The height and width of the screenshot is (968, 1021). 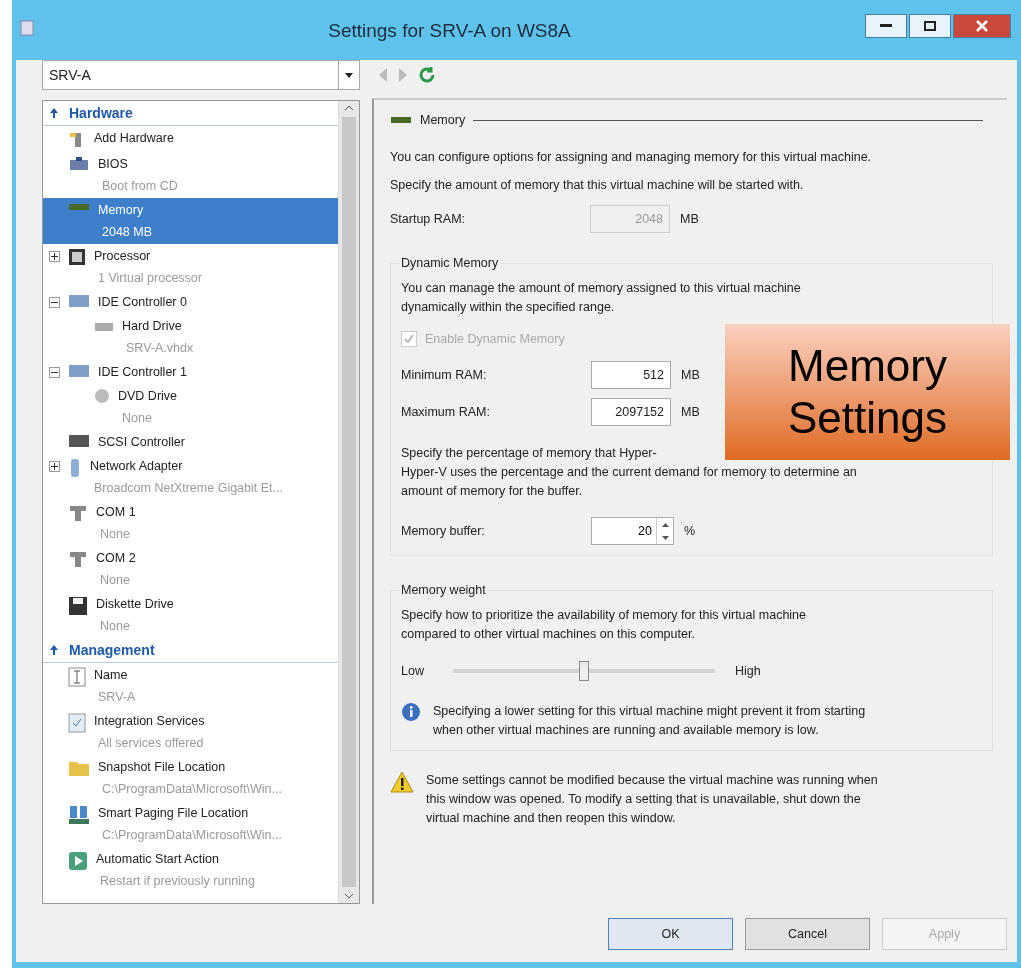 I want to click on dialog-button: OK, so click(x=670, y=934).